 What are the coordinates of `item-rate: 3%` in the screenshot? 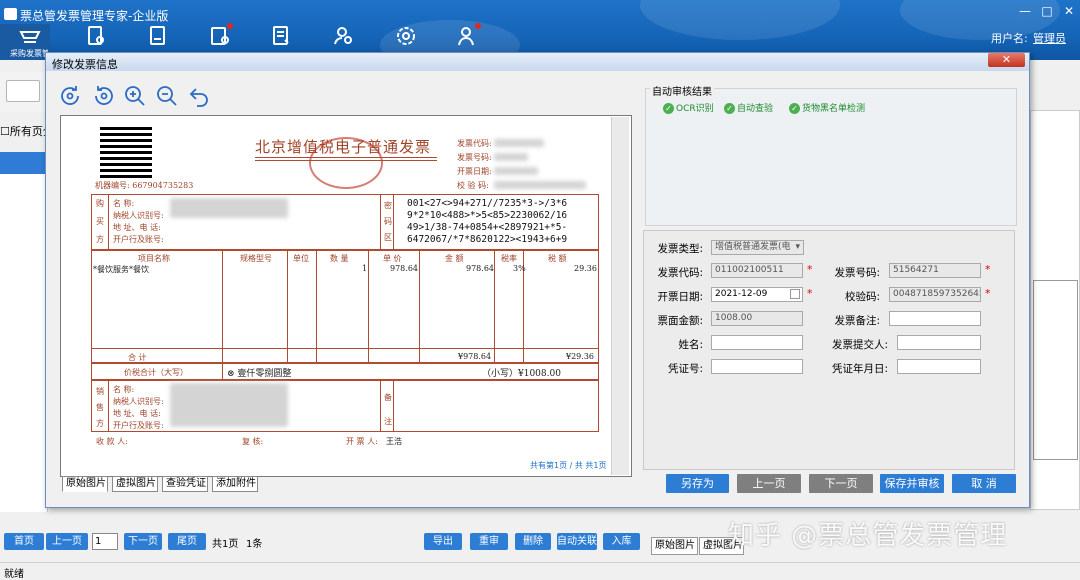 It's located at (519, 268).